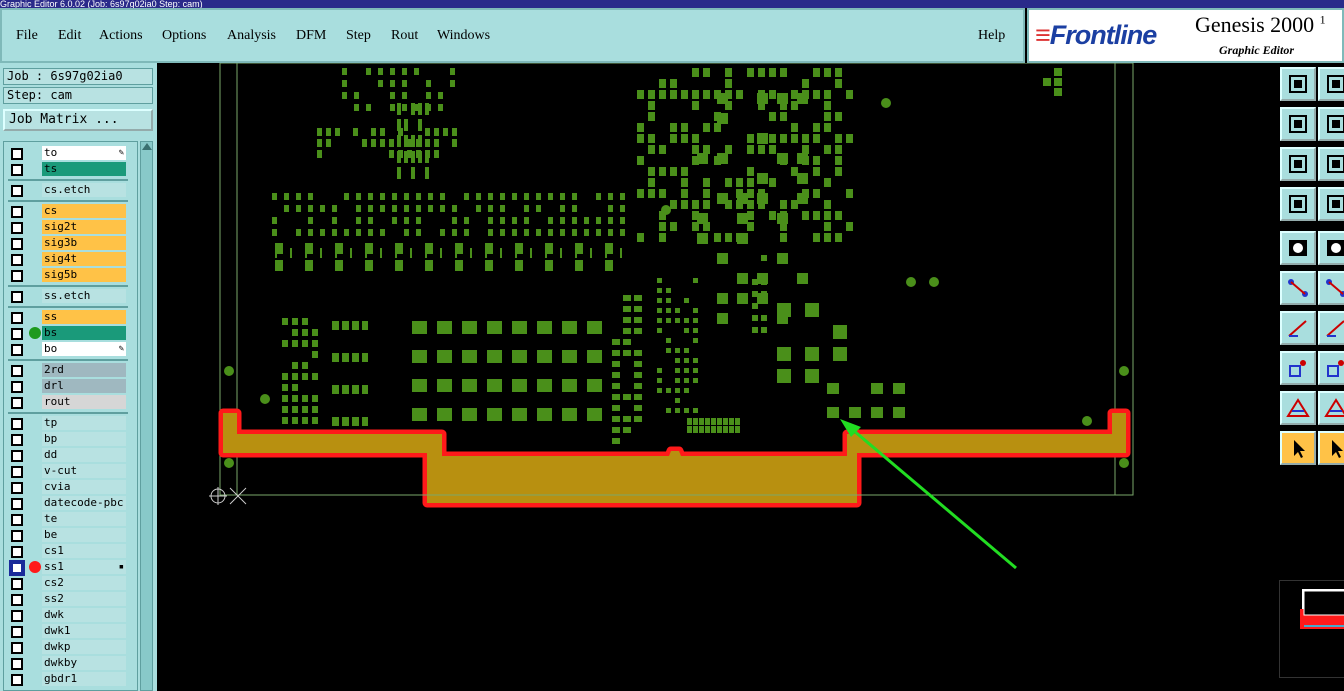 The height and width of the screenshot is (691, 1344). What do you see at coordinates (1331, 204) in the screenshot?
I see `grid-tool-button` at bounding box center [1331, 204].